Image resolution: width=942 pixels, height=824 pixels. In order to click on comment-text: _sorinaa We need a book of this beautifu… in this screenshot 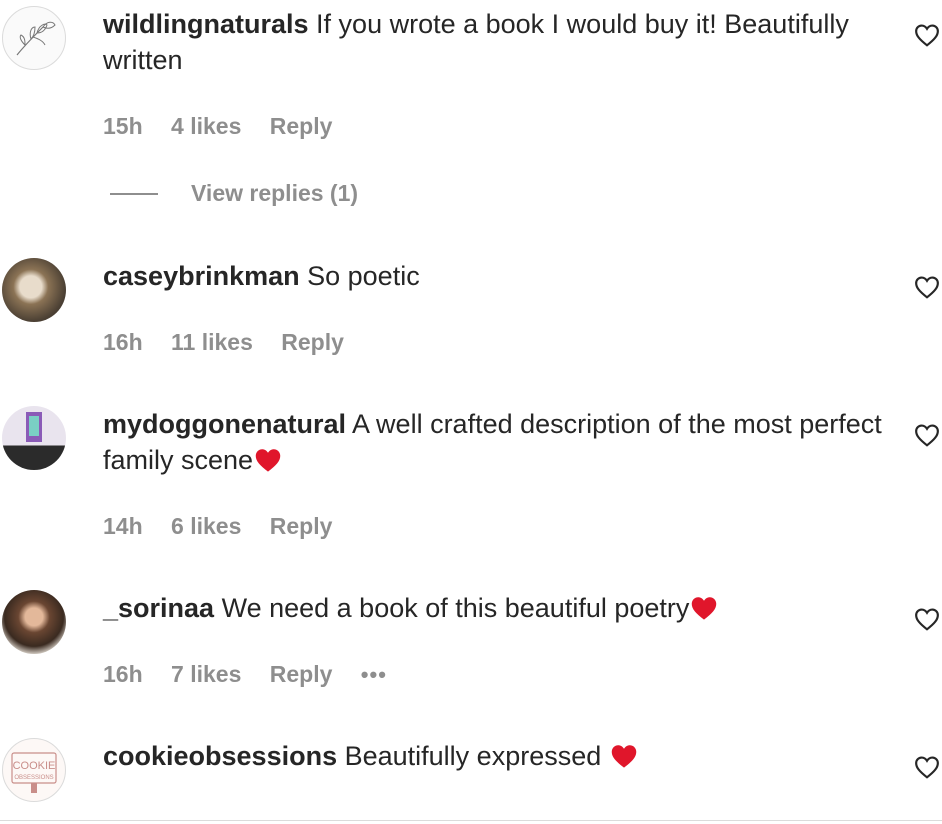, I will do `click(493, 610)`.